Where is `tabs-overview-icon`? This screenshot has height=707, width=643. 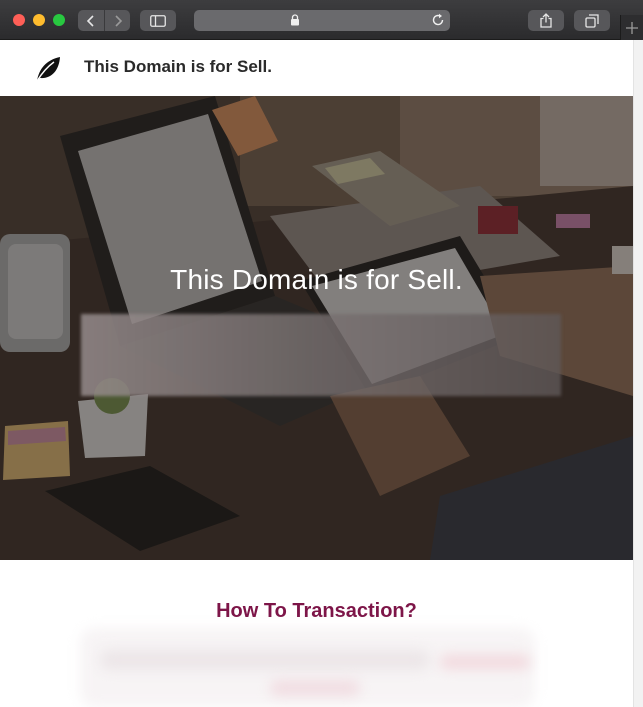 tabs-overview-icon is located at coordinates (592, 20).